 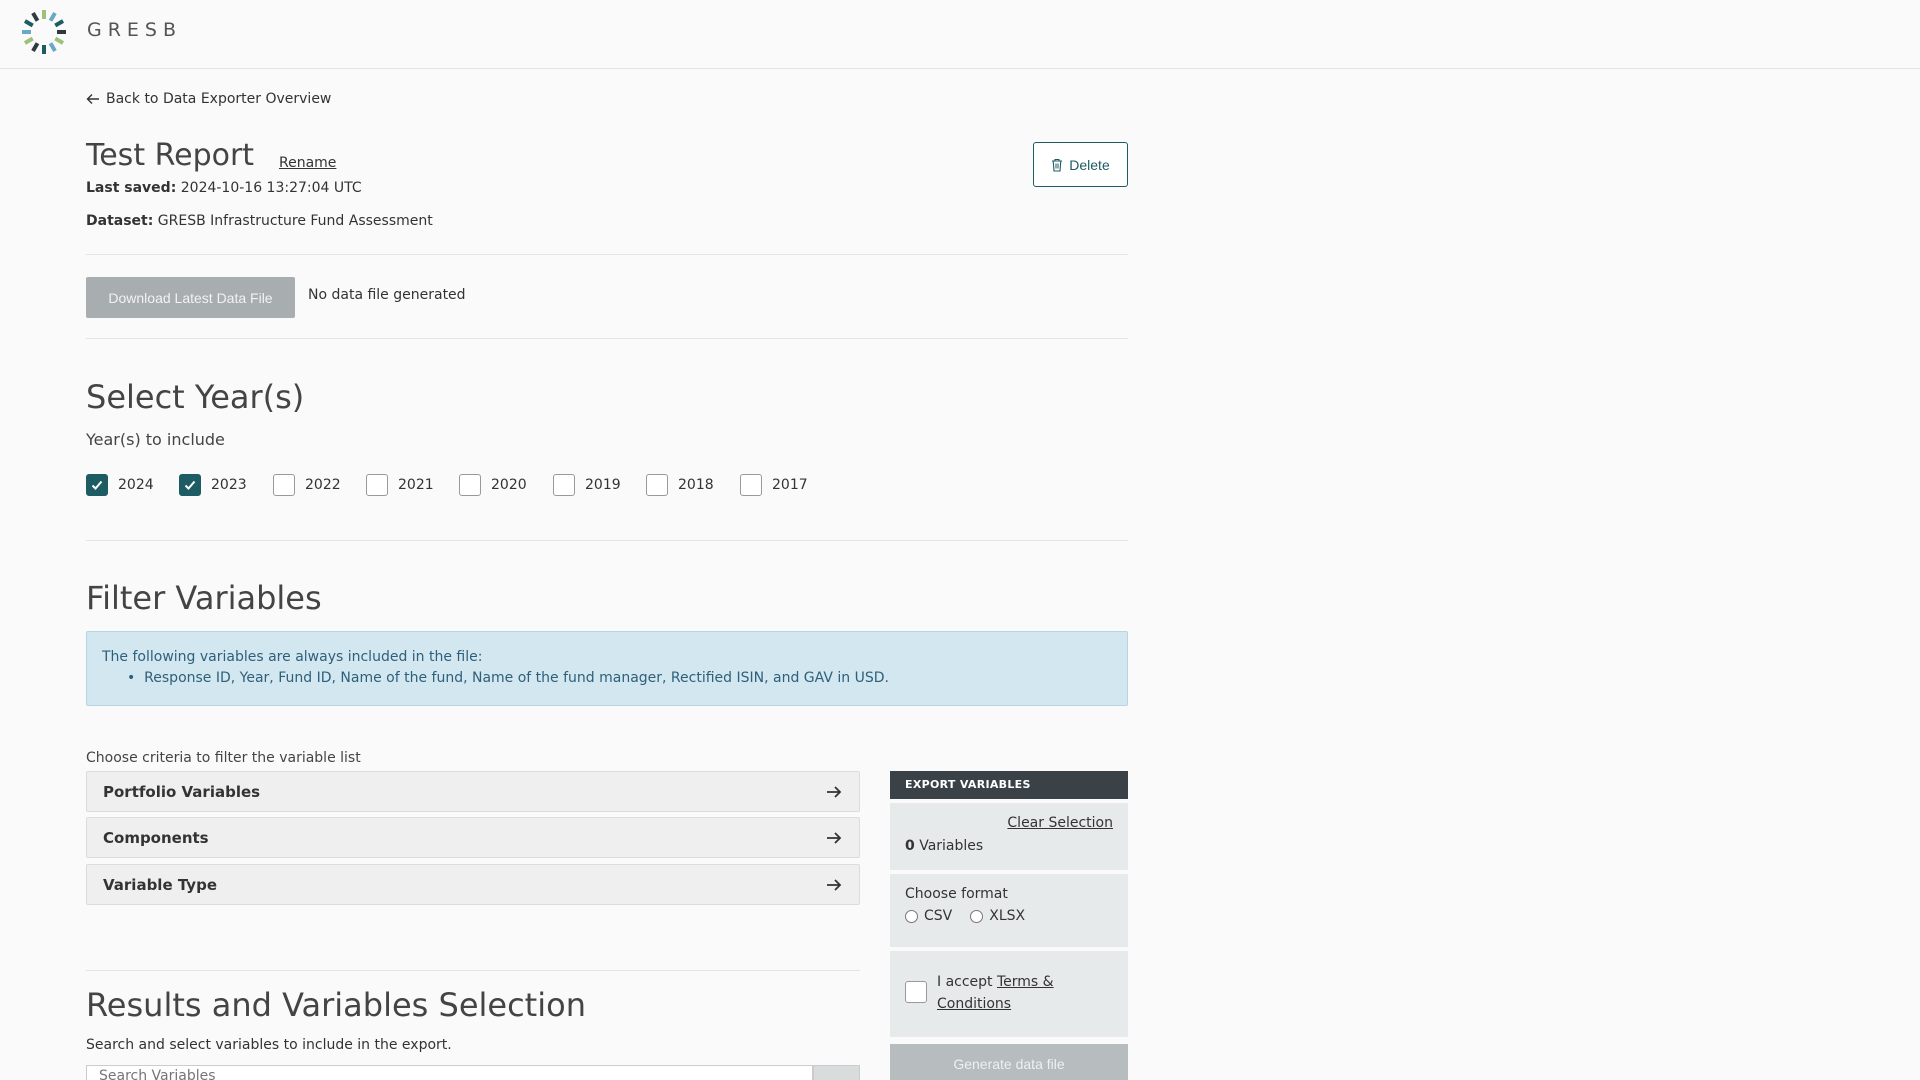 I want to click on year-option-2021: 2021, so click(x=400, y=485).